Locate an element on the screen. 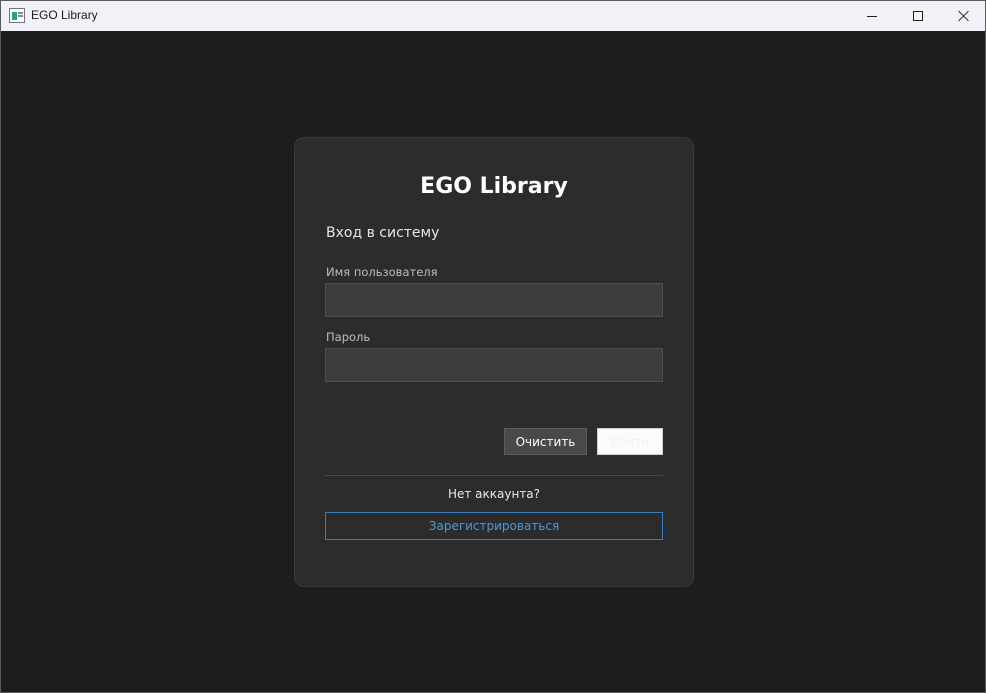 The width and height of the screenshot is (986, 693). login-button: Войти is located at coordinates (630, 441).